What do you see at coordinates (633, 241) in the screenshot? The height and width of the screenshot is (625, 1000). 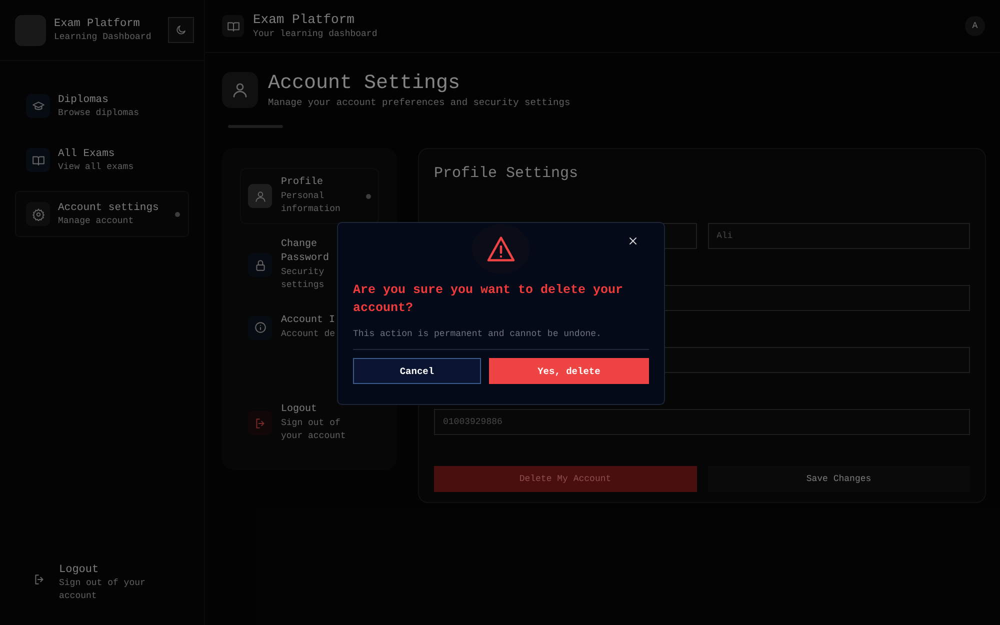 I see `close-icon` at bounding box center [633, 241].